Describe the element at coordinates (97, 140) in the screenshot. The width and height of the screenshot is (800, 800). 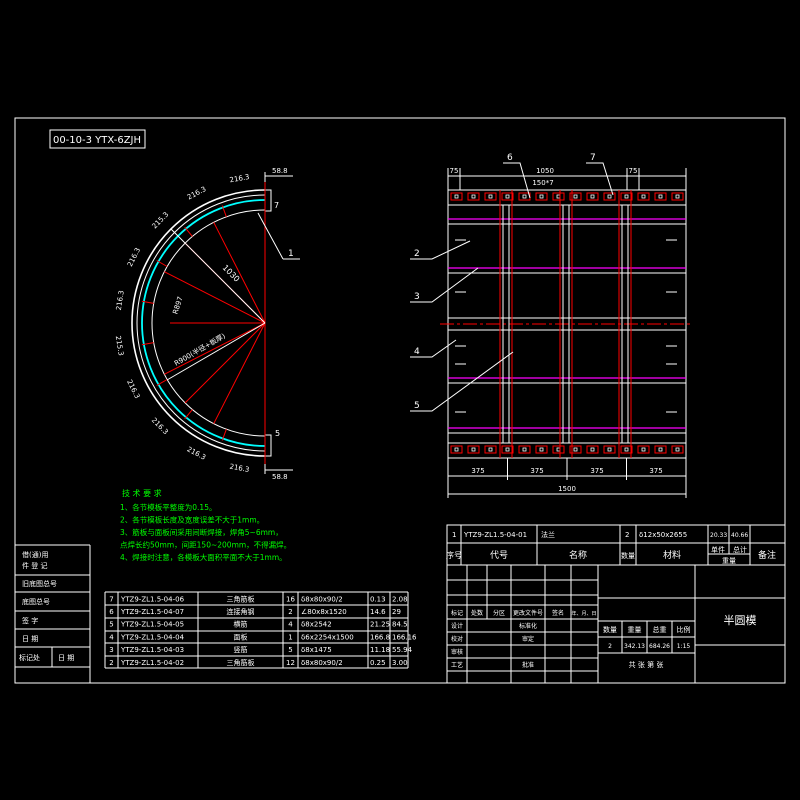
I see `drawing-code: 00-10-3 YTX-6ZJH` at that location.